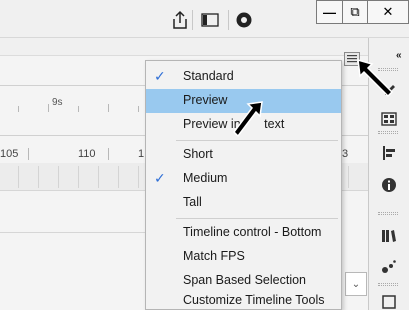  I want to click on close-button: ✕, so click(388, 12).